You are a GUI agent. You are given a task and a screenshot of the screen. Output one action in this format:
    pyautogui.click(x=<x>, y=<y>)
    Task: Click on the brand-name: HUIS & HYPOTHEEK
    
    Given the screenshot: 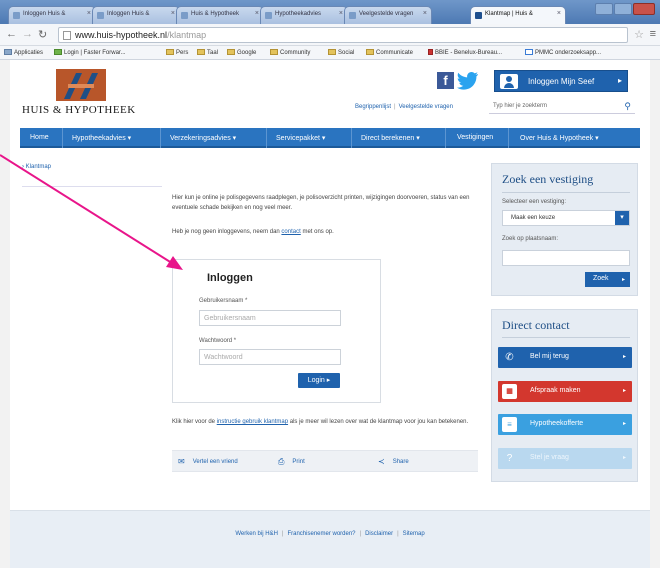 What is the action you would take?
    pyautogui.click(x=79, y=110)
    